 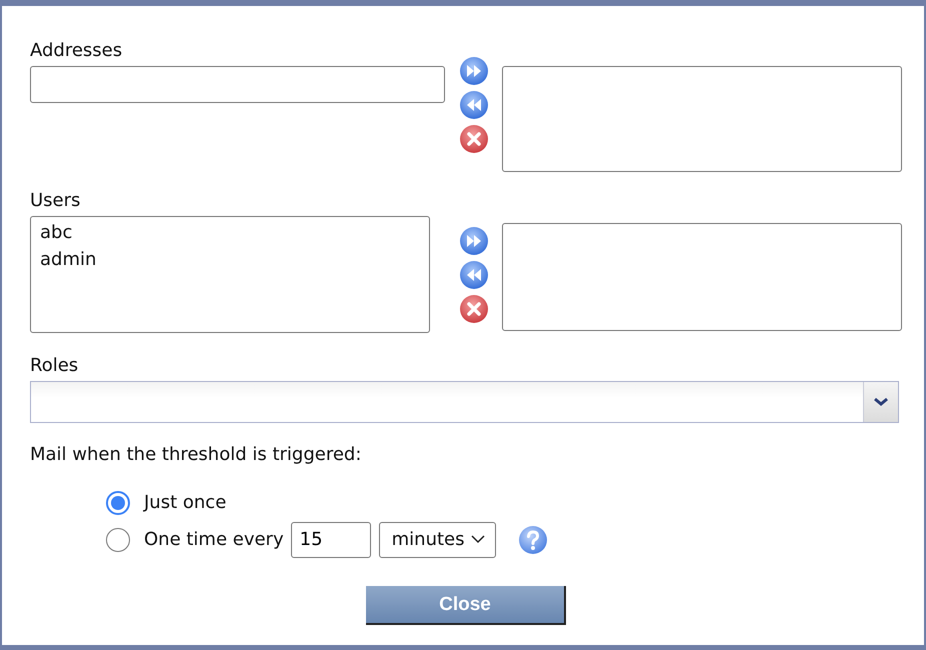 What do you see at coordinates (702, 277) in the screenshot?
I see `selected-users-list` at bounding box center [702, 277].